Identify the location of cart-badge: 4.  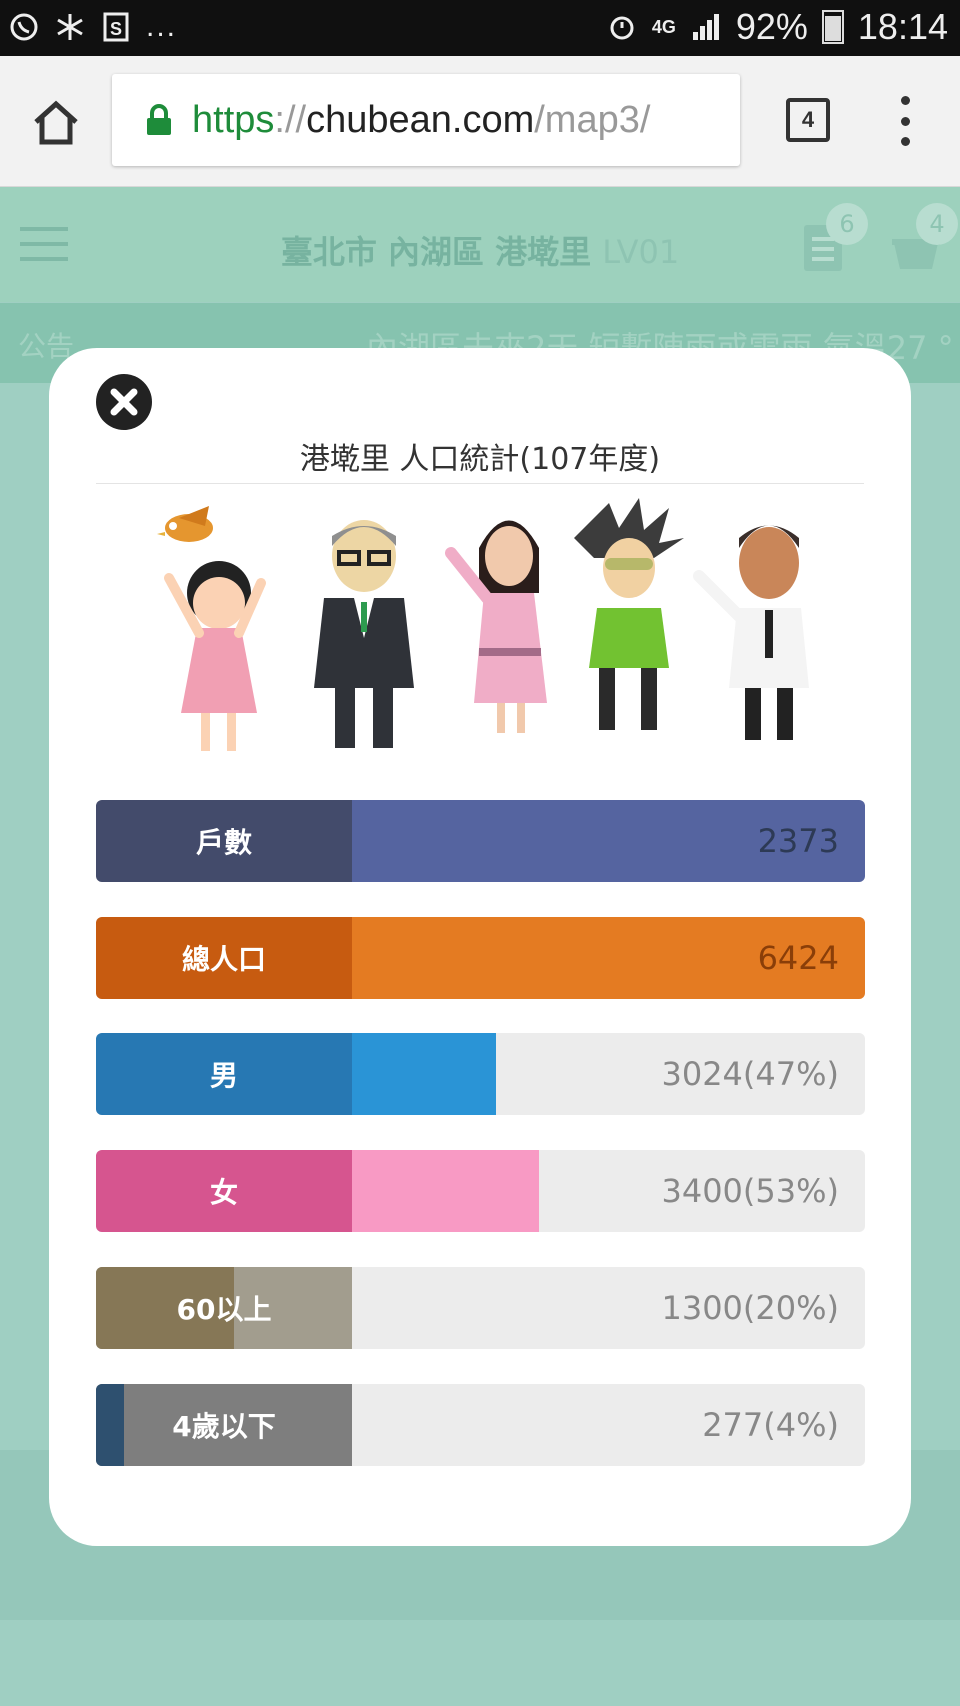
(937, 224).